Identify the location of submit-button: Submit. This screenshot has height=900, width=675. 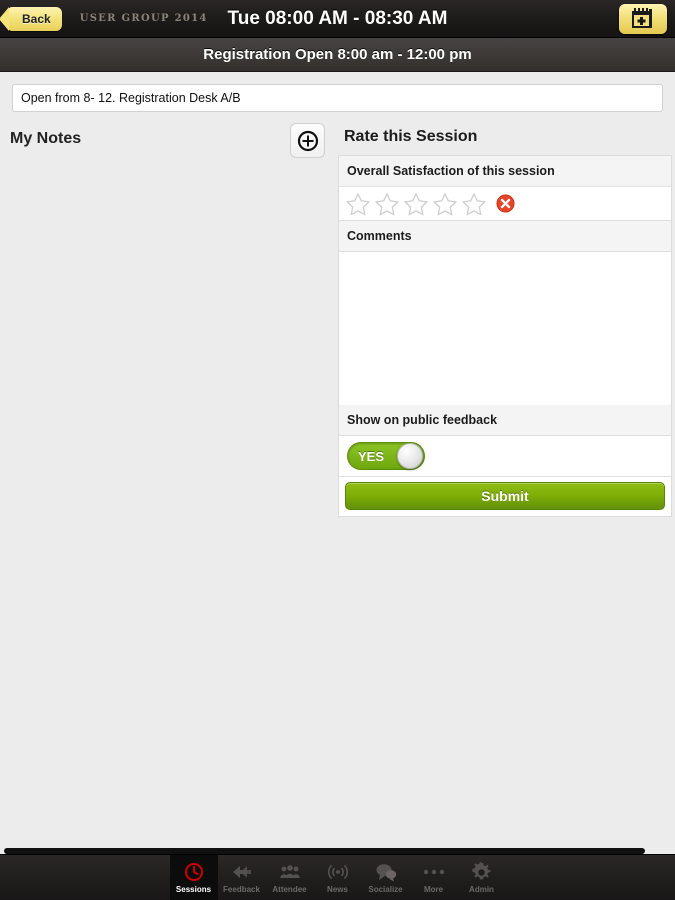
(505, 496).